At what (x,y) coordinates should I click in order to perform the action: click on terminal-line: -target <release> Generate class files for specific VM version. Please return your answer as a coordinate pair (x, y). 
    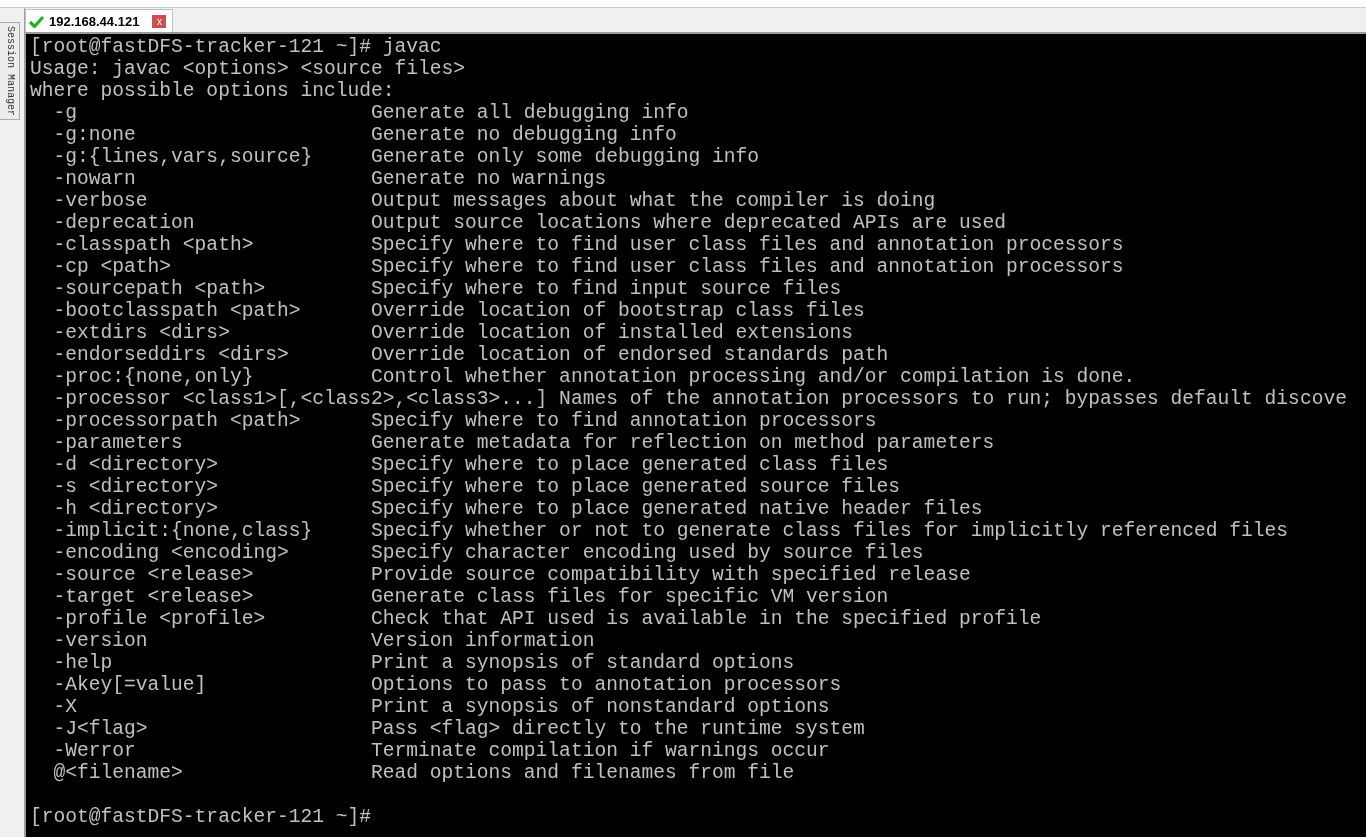
    Looking at the image, I should click on (470, 597).